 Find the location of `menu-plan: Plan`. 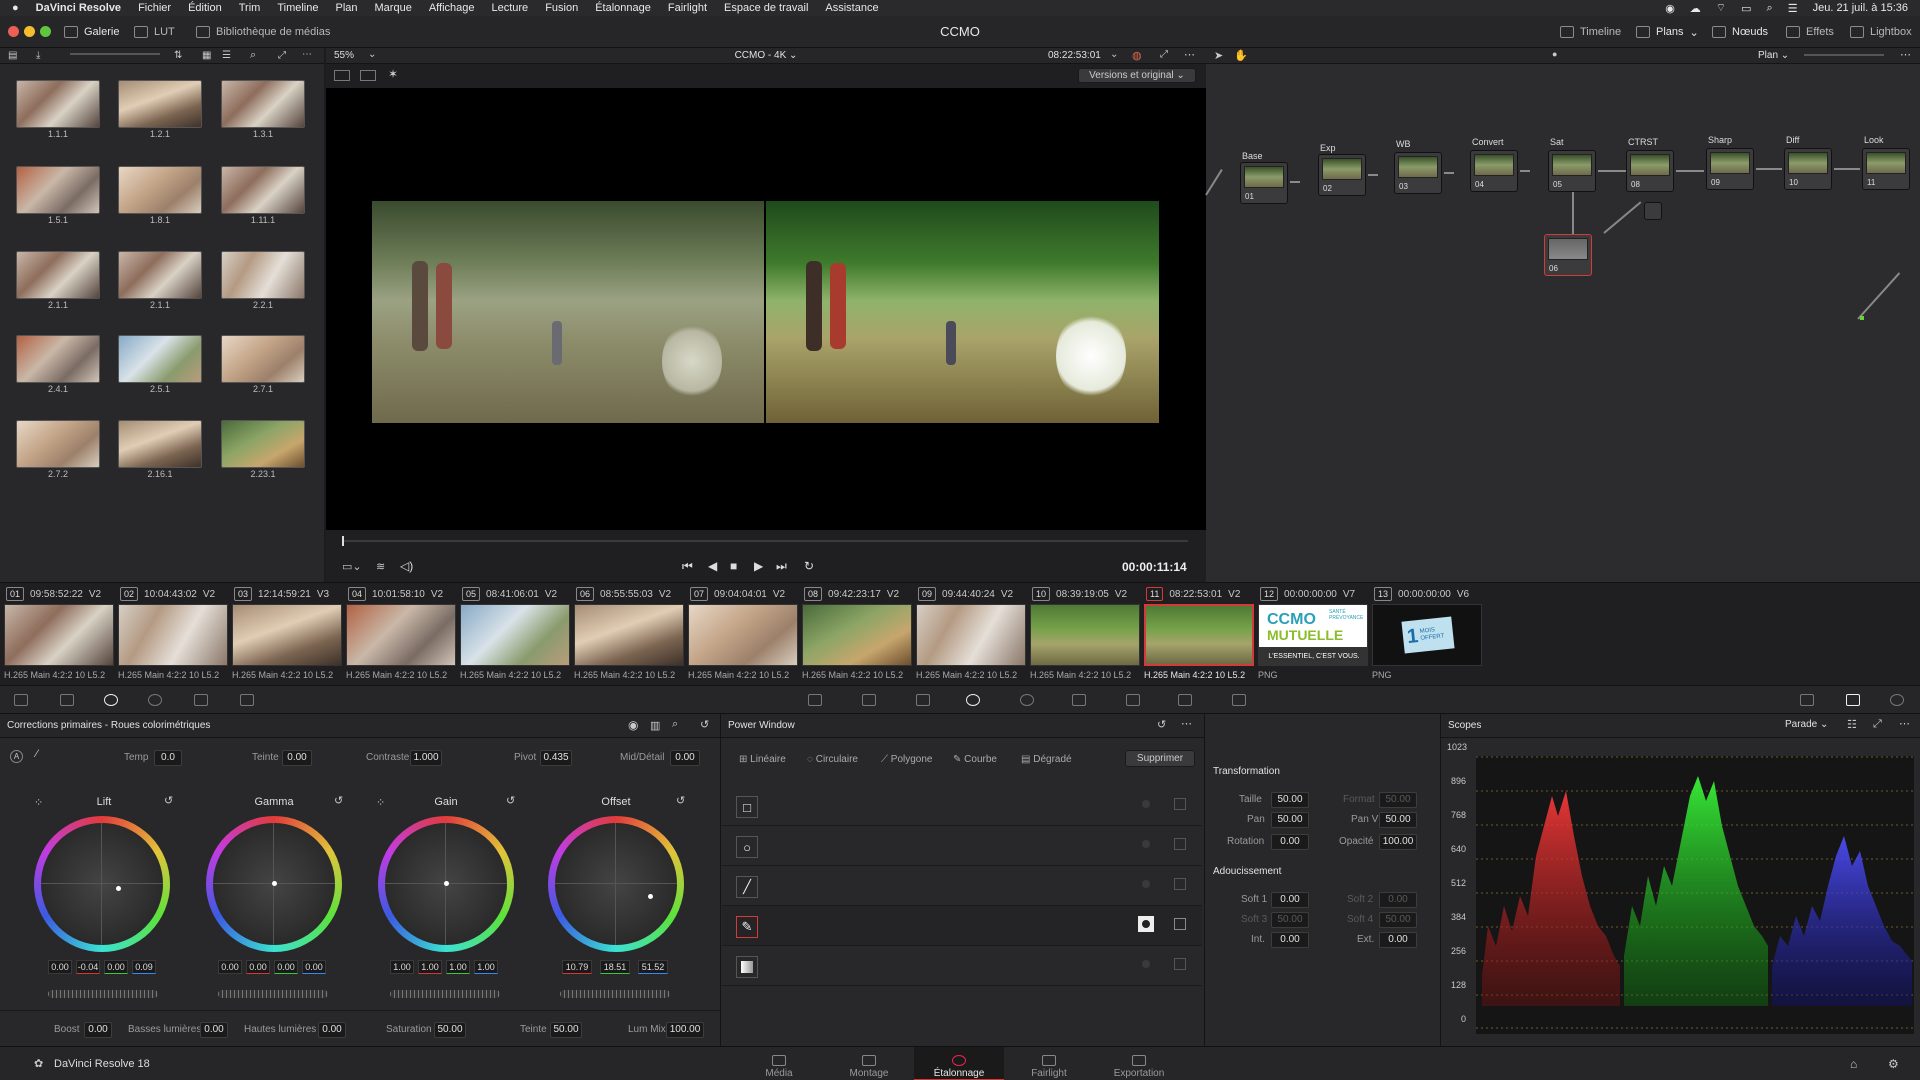

menu-plan: Plan is located at coordinates (346, 8).